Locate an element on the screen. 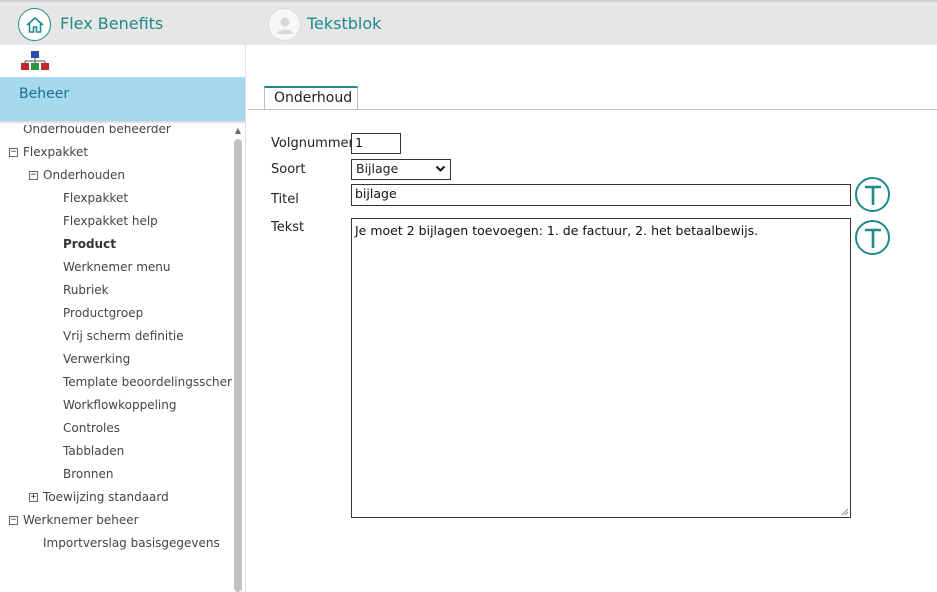 This screenshot has height=592, width=937. soort-selected-value: Bijlage is located at coordinates (377, 168).